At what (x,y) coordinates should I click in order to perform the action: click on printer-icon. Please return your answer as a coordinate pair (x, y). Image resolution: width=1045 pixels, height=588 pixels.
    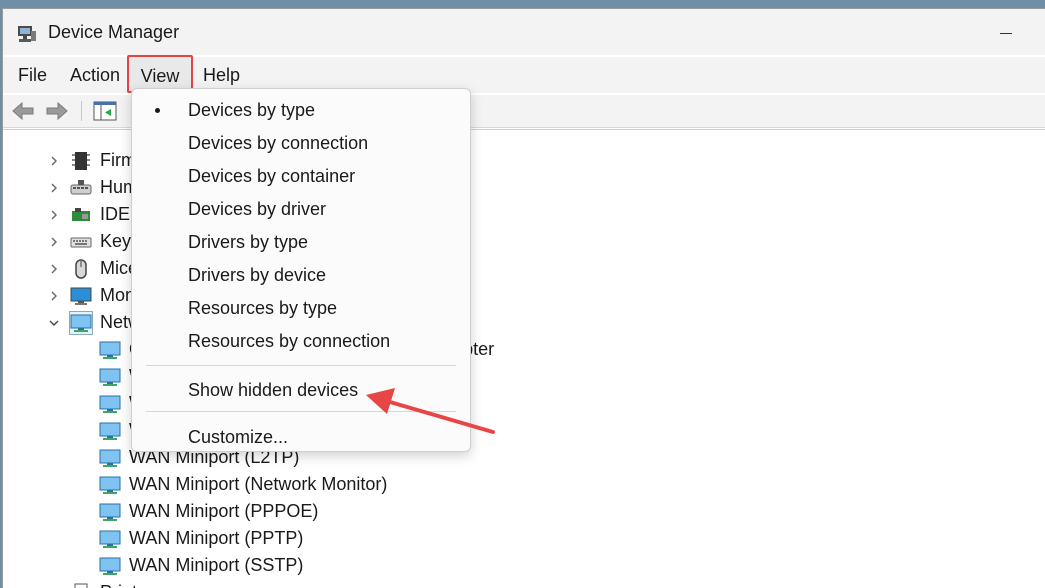
    Looking at the image, I should click on (81, 585).